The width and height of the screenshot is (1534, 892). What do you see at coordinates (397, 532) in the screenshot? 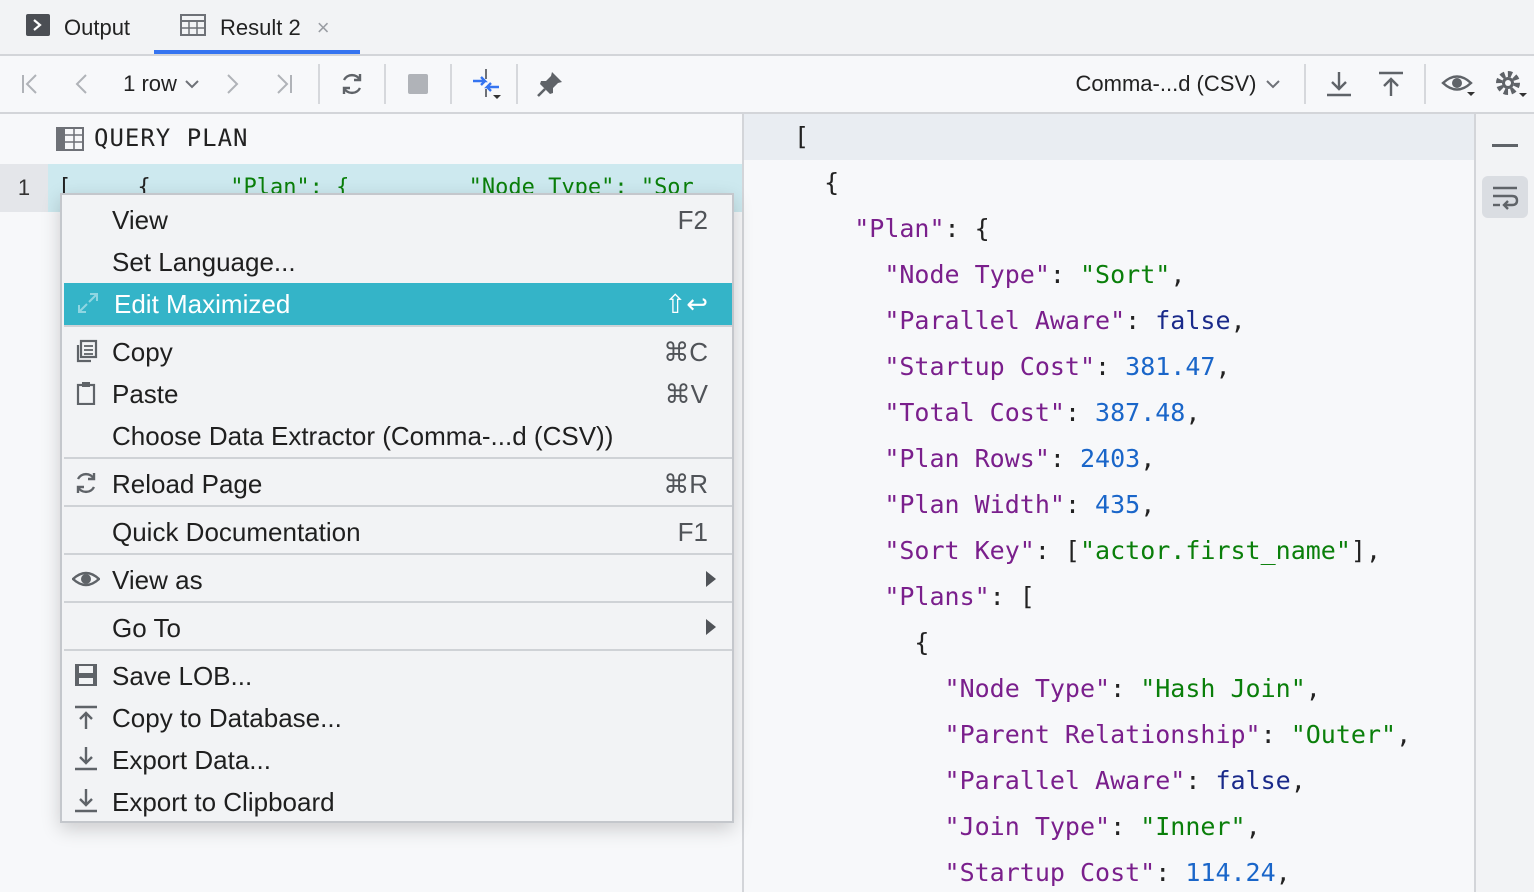
I see `menu-item-quick-documentation: Quick Documentation F1` at bounding box center [397, 532].